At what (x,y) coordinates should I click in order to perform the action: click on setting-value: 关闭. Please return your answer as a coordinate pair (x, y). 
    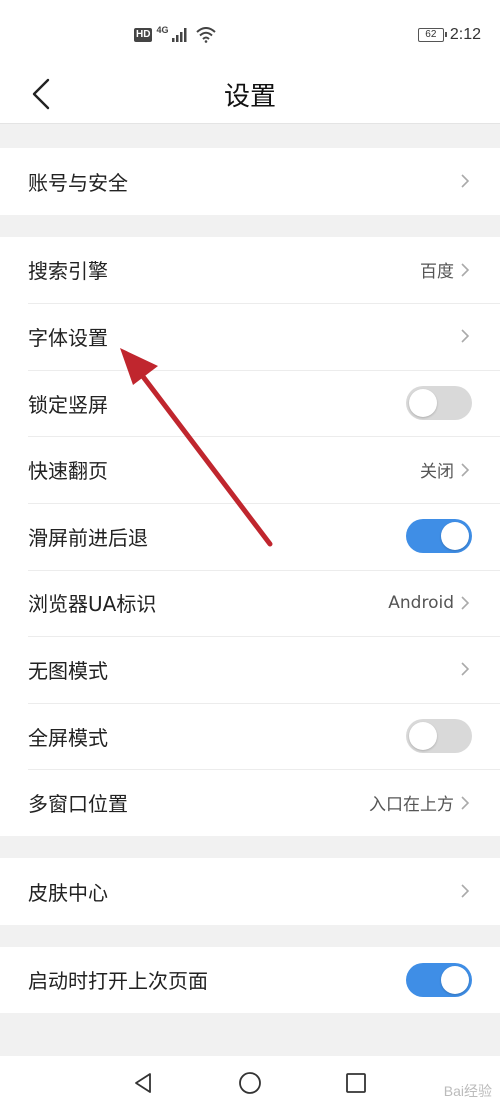
    Looking at the image, I should click on (437, 472).